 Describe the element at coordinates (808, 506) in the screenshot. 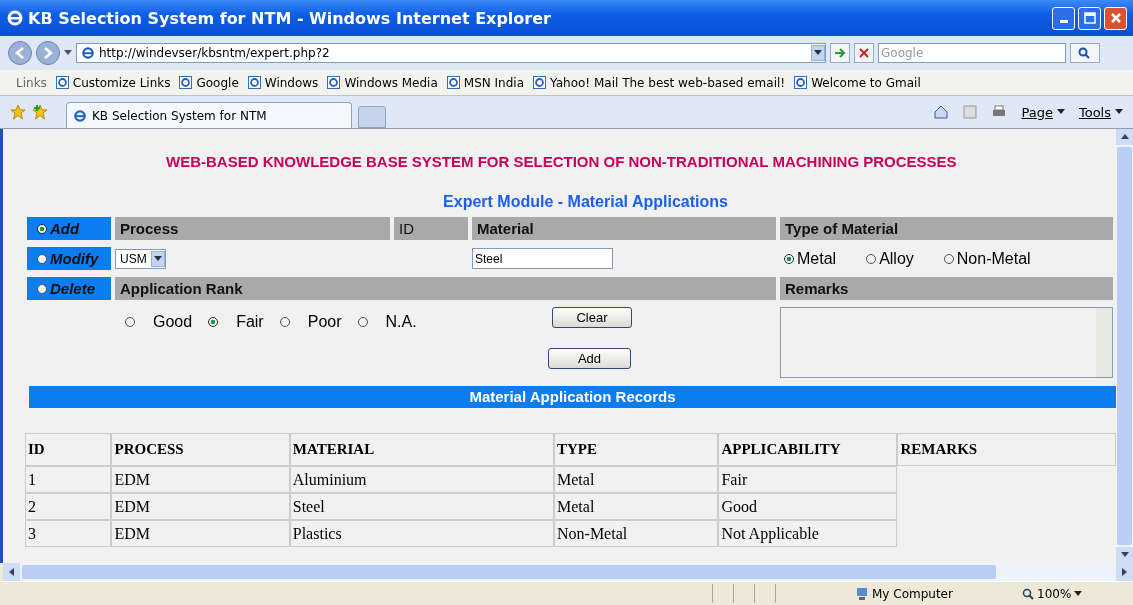

I see `table-cell: Good` at that location.